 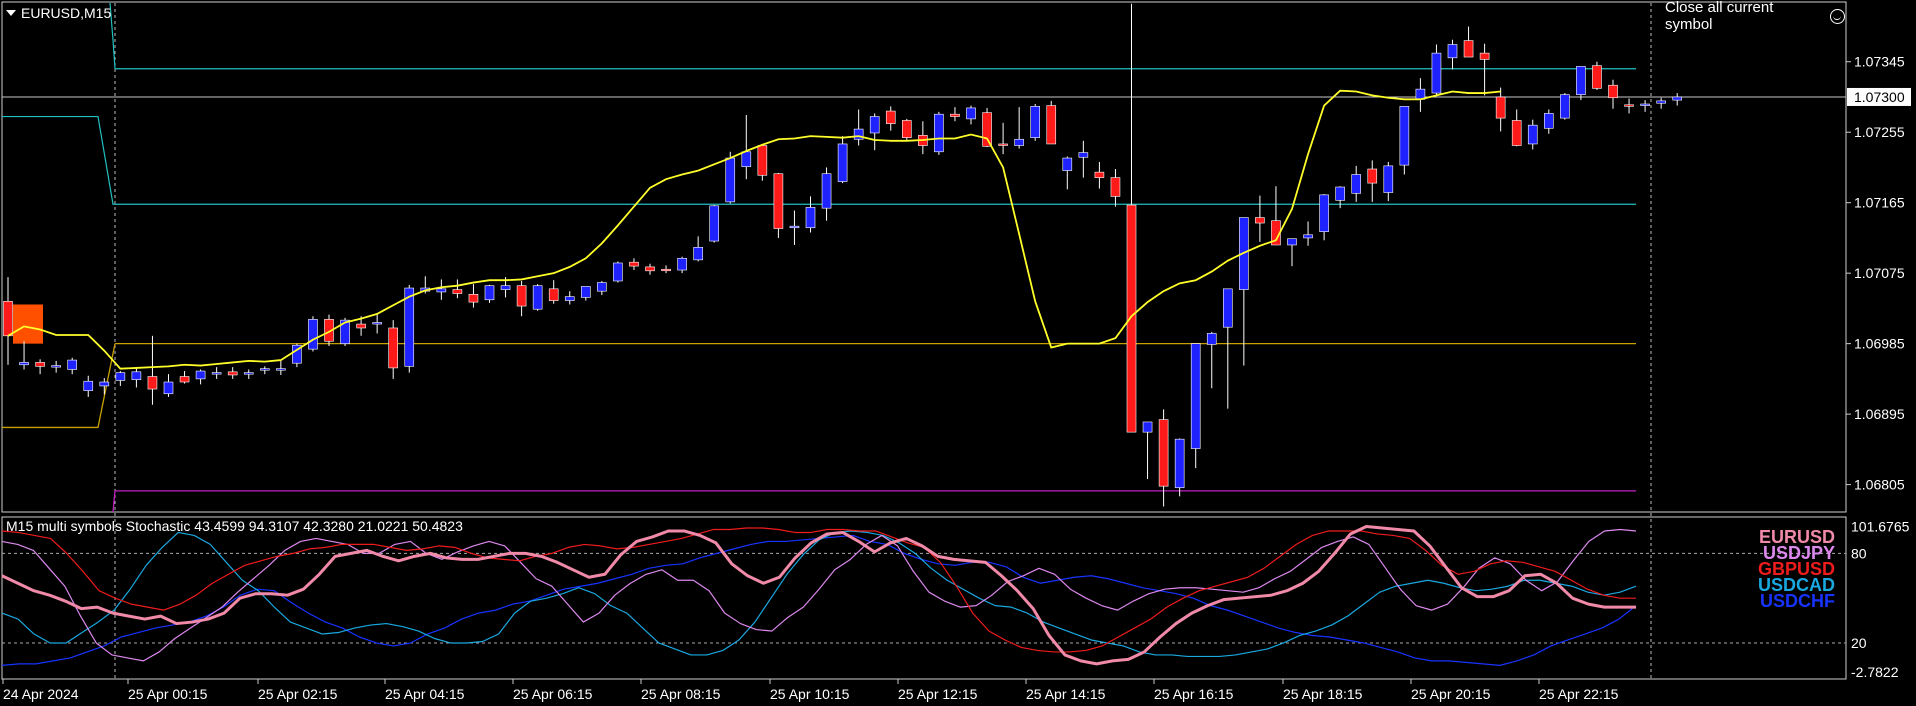 I want to click on price-tick-label: 1.06985, so click(x=1879, y=344).